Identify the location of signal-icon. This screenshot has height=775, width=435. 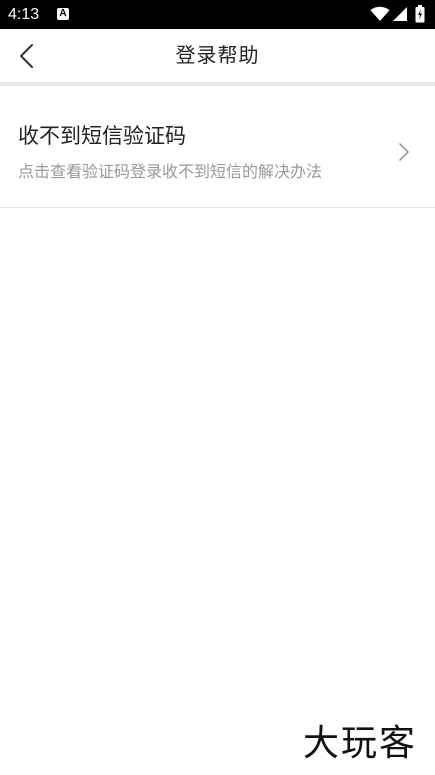
(400, 16).